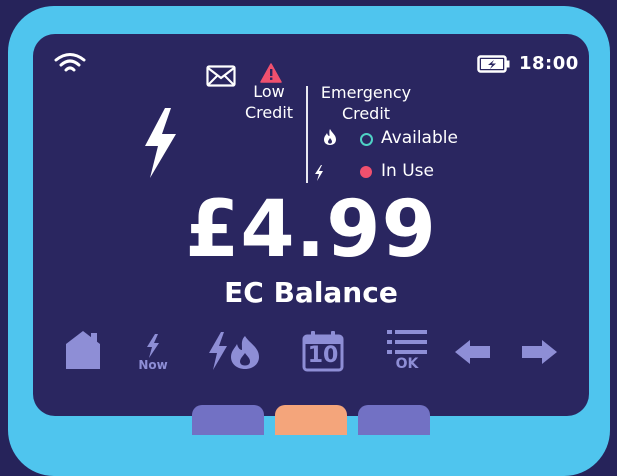 The image size is (617, 476). Describe the element at coordinates (83, 350) in the screenshot. I see `home-icon` at that location.